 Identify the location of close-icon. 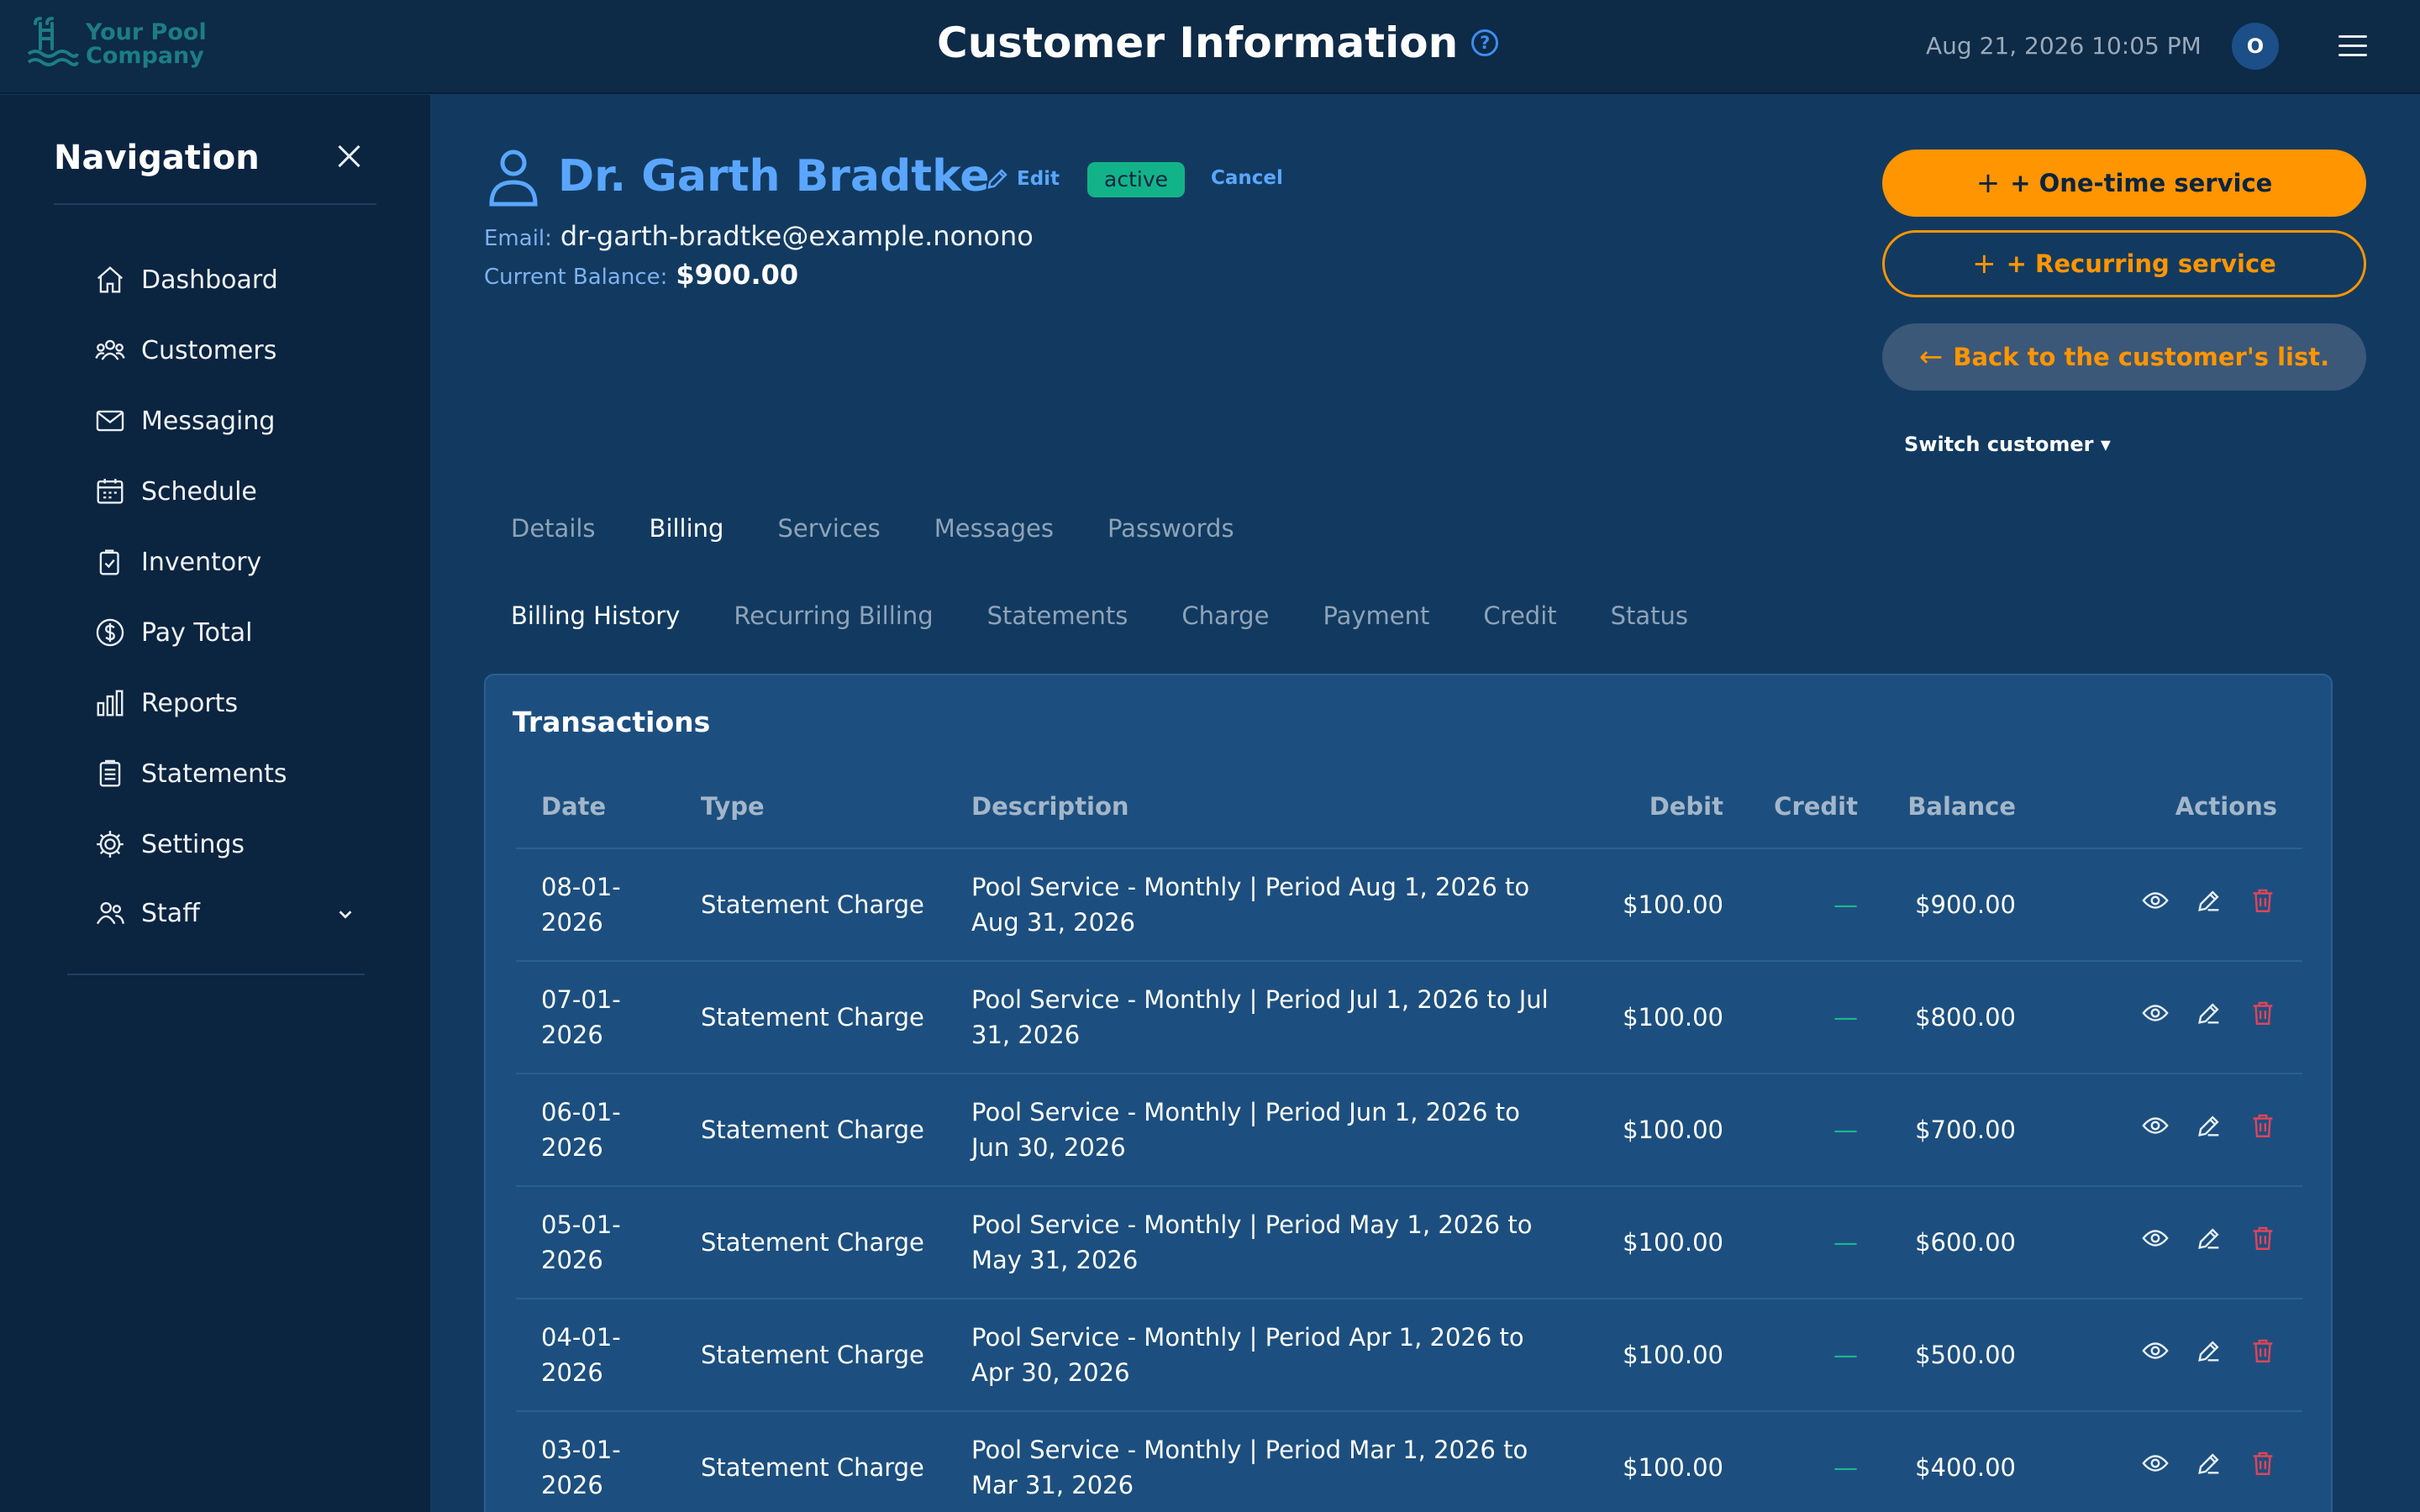
(348, 156).